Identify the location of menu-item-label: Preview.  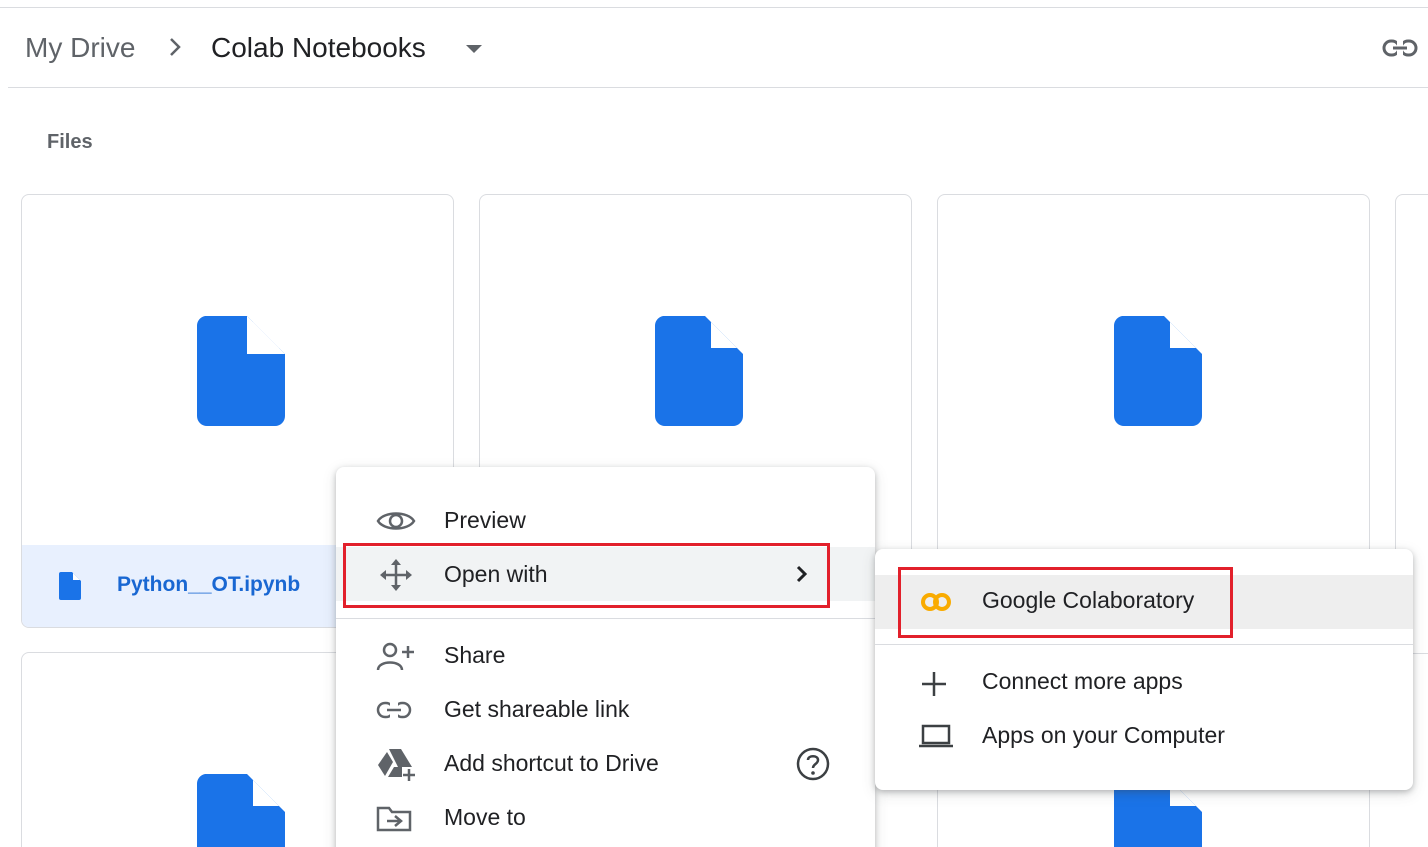
(485, 520).